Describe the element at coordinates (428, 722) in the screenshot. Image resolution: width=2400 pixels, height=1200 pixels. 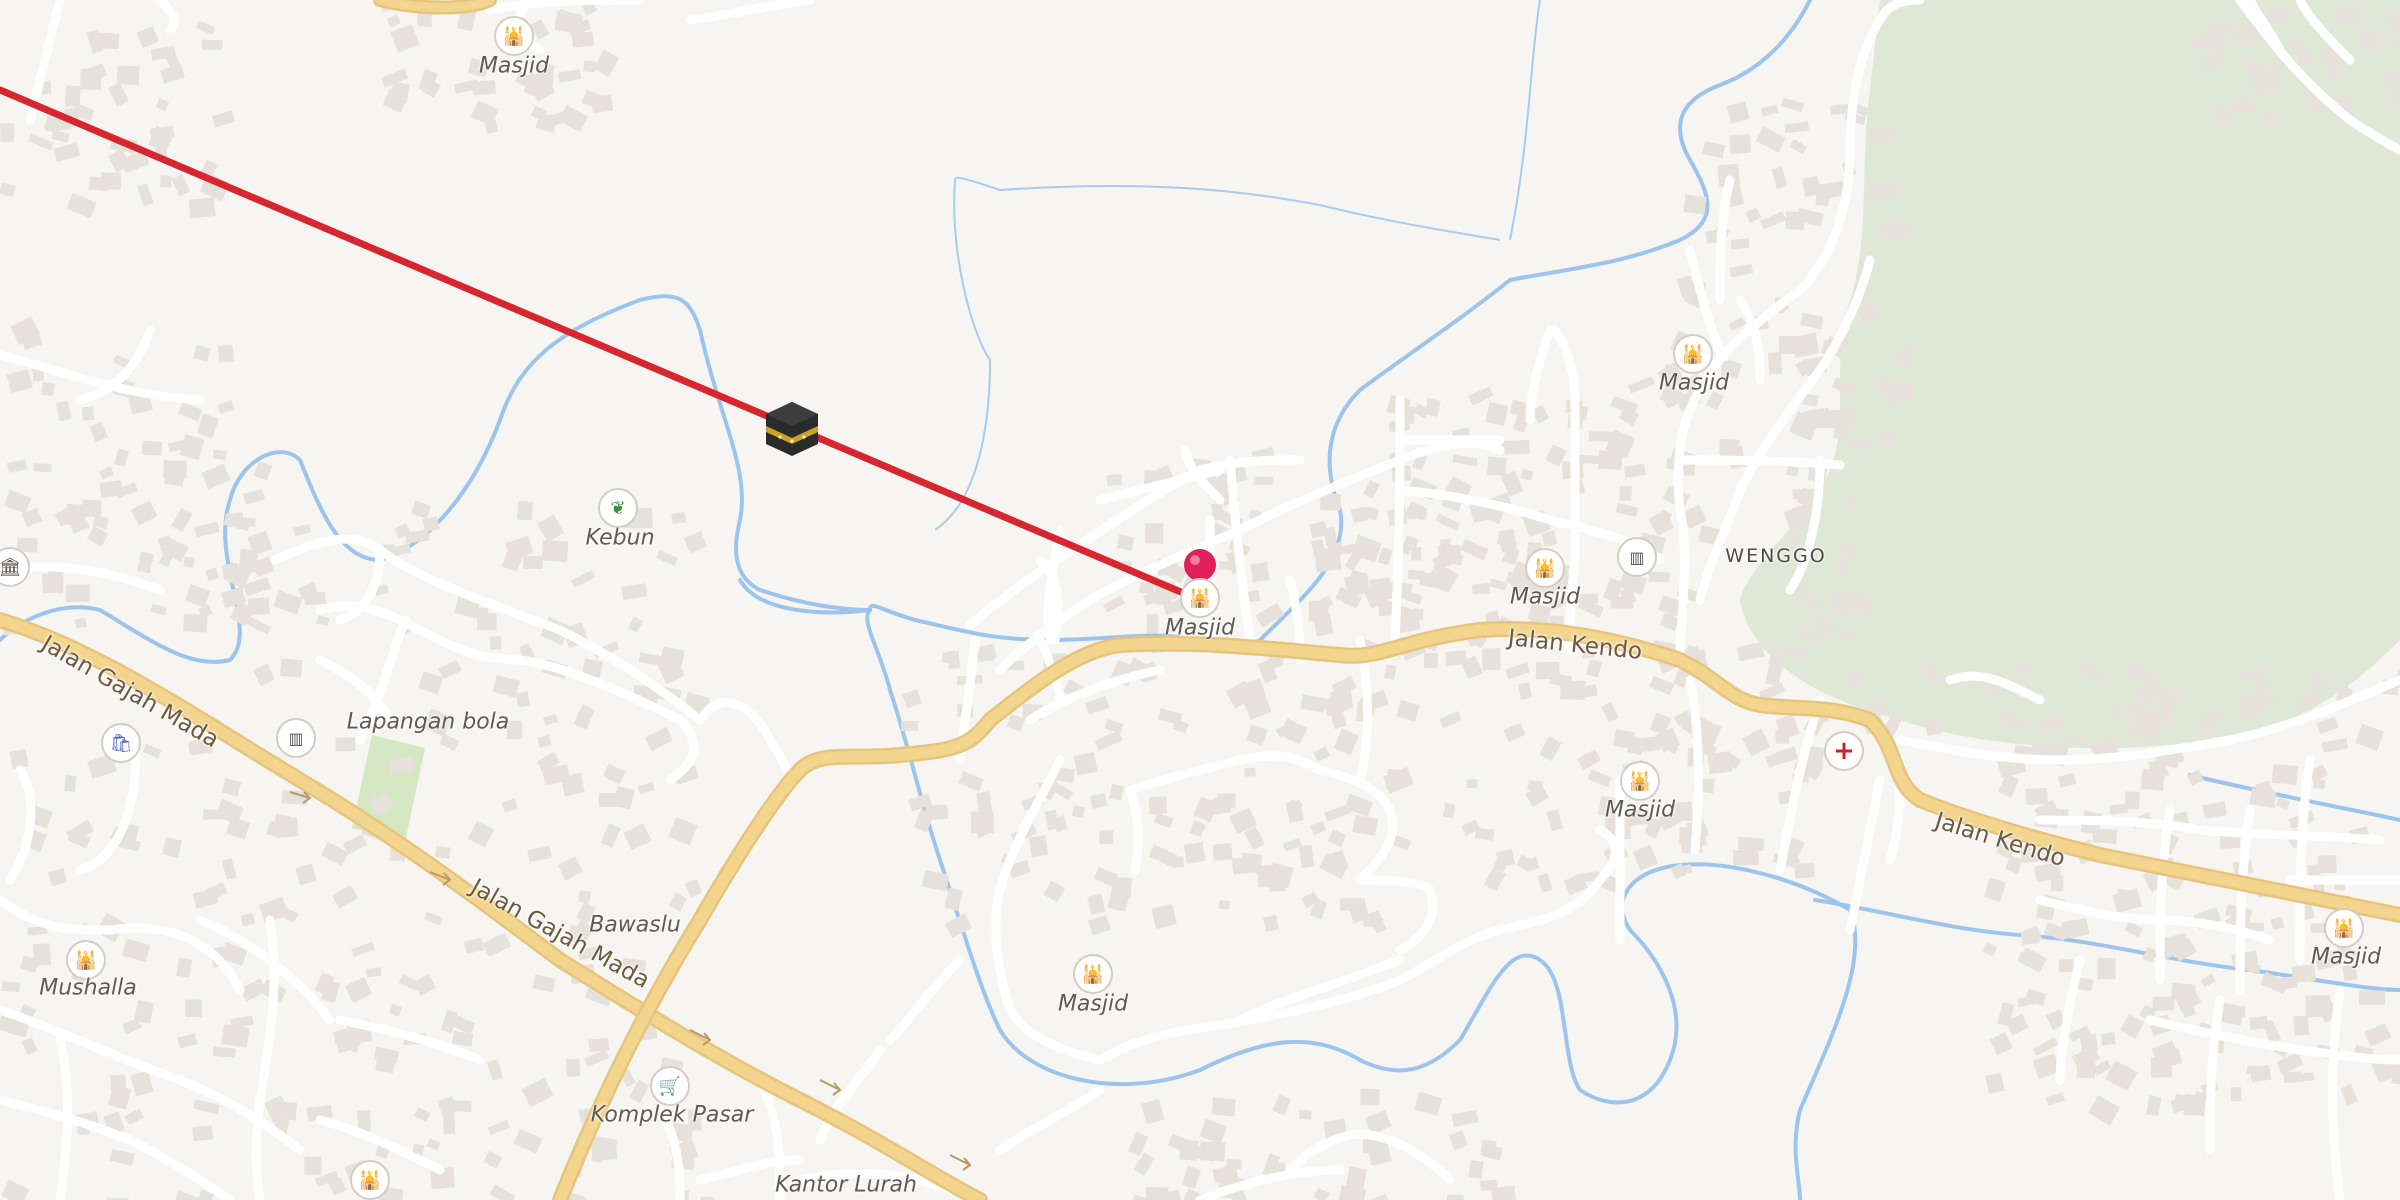
I see `poi-label-lapangan: Lapangan bola` at that location.